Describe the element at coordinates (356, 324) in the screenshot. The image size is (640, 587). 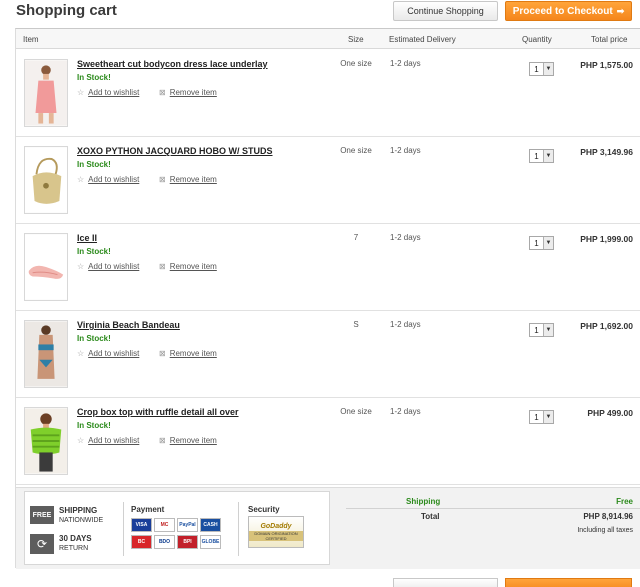
I see `item-size: S` at that location.